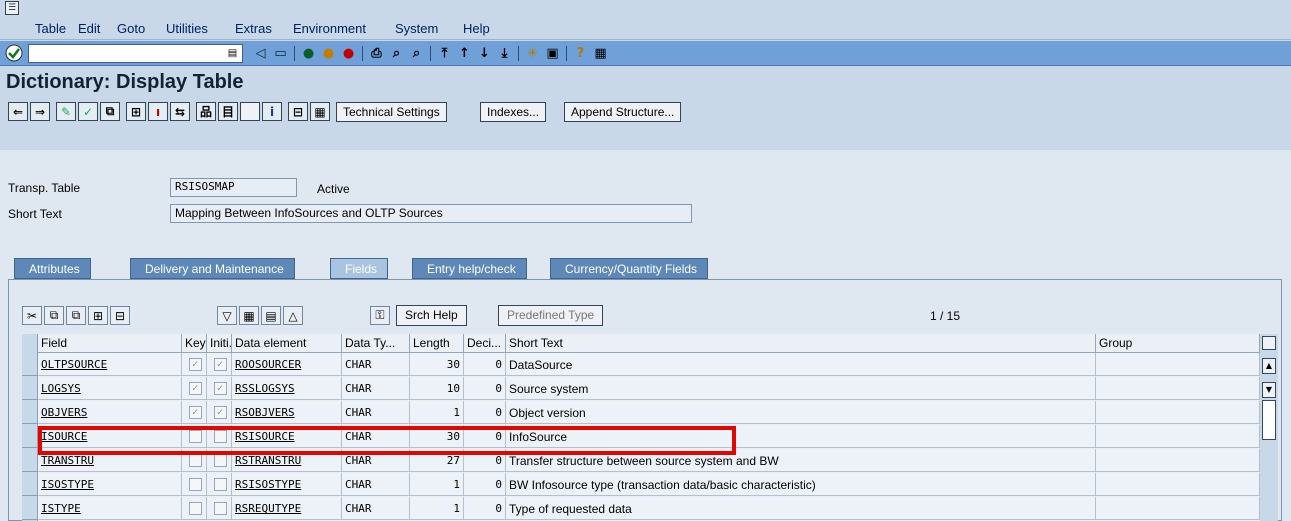 This screenshot has width=1291, height=521. I want to click on activate-icon: ⧉, so click(110, 111).